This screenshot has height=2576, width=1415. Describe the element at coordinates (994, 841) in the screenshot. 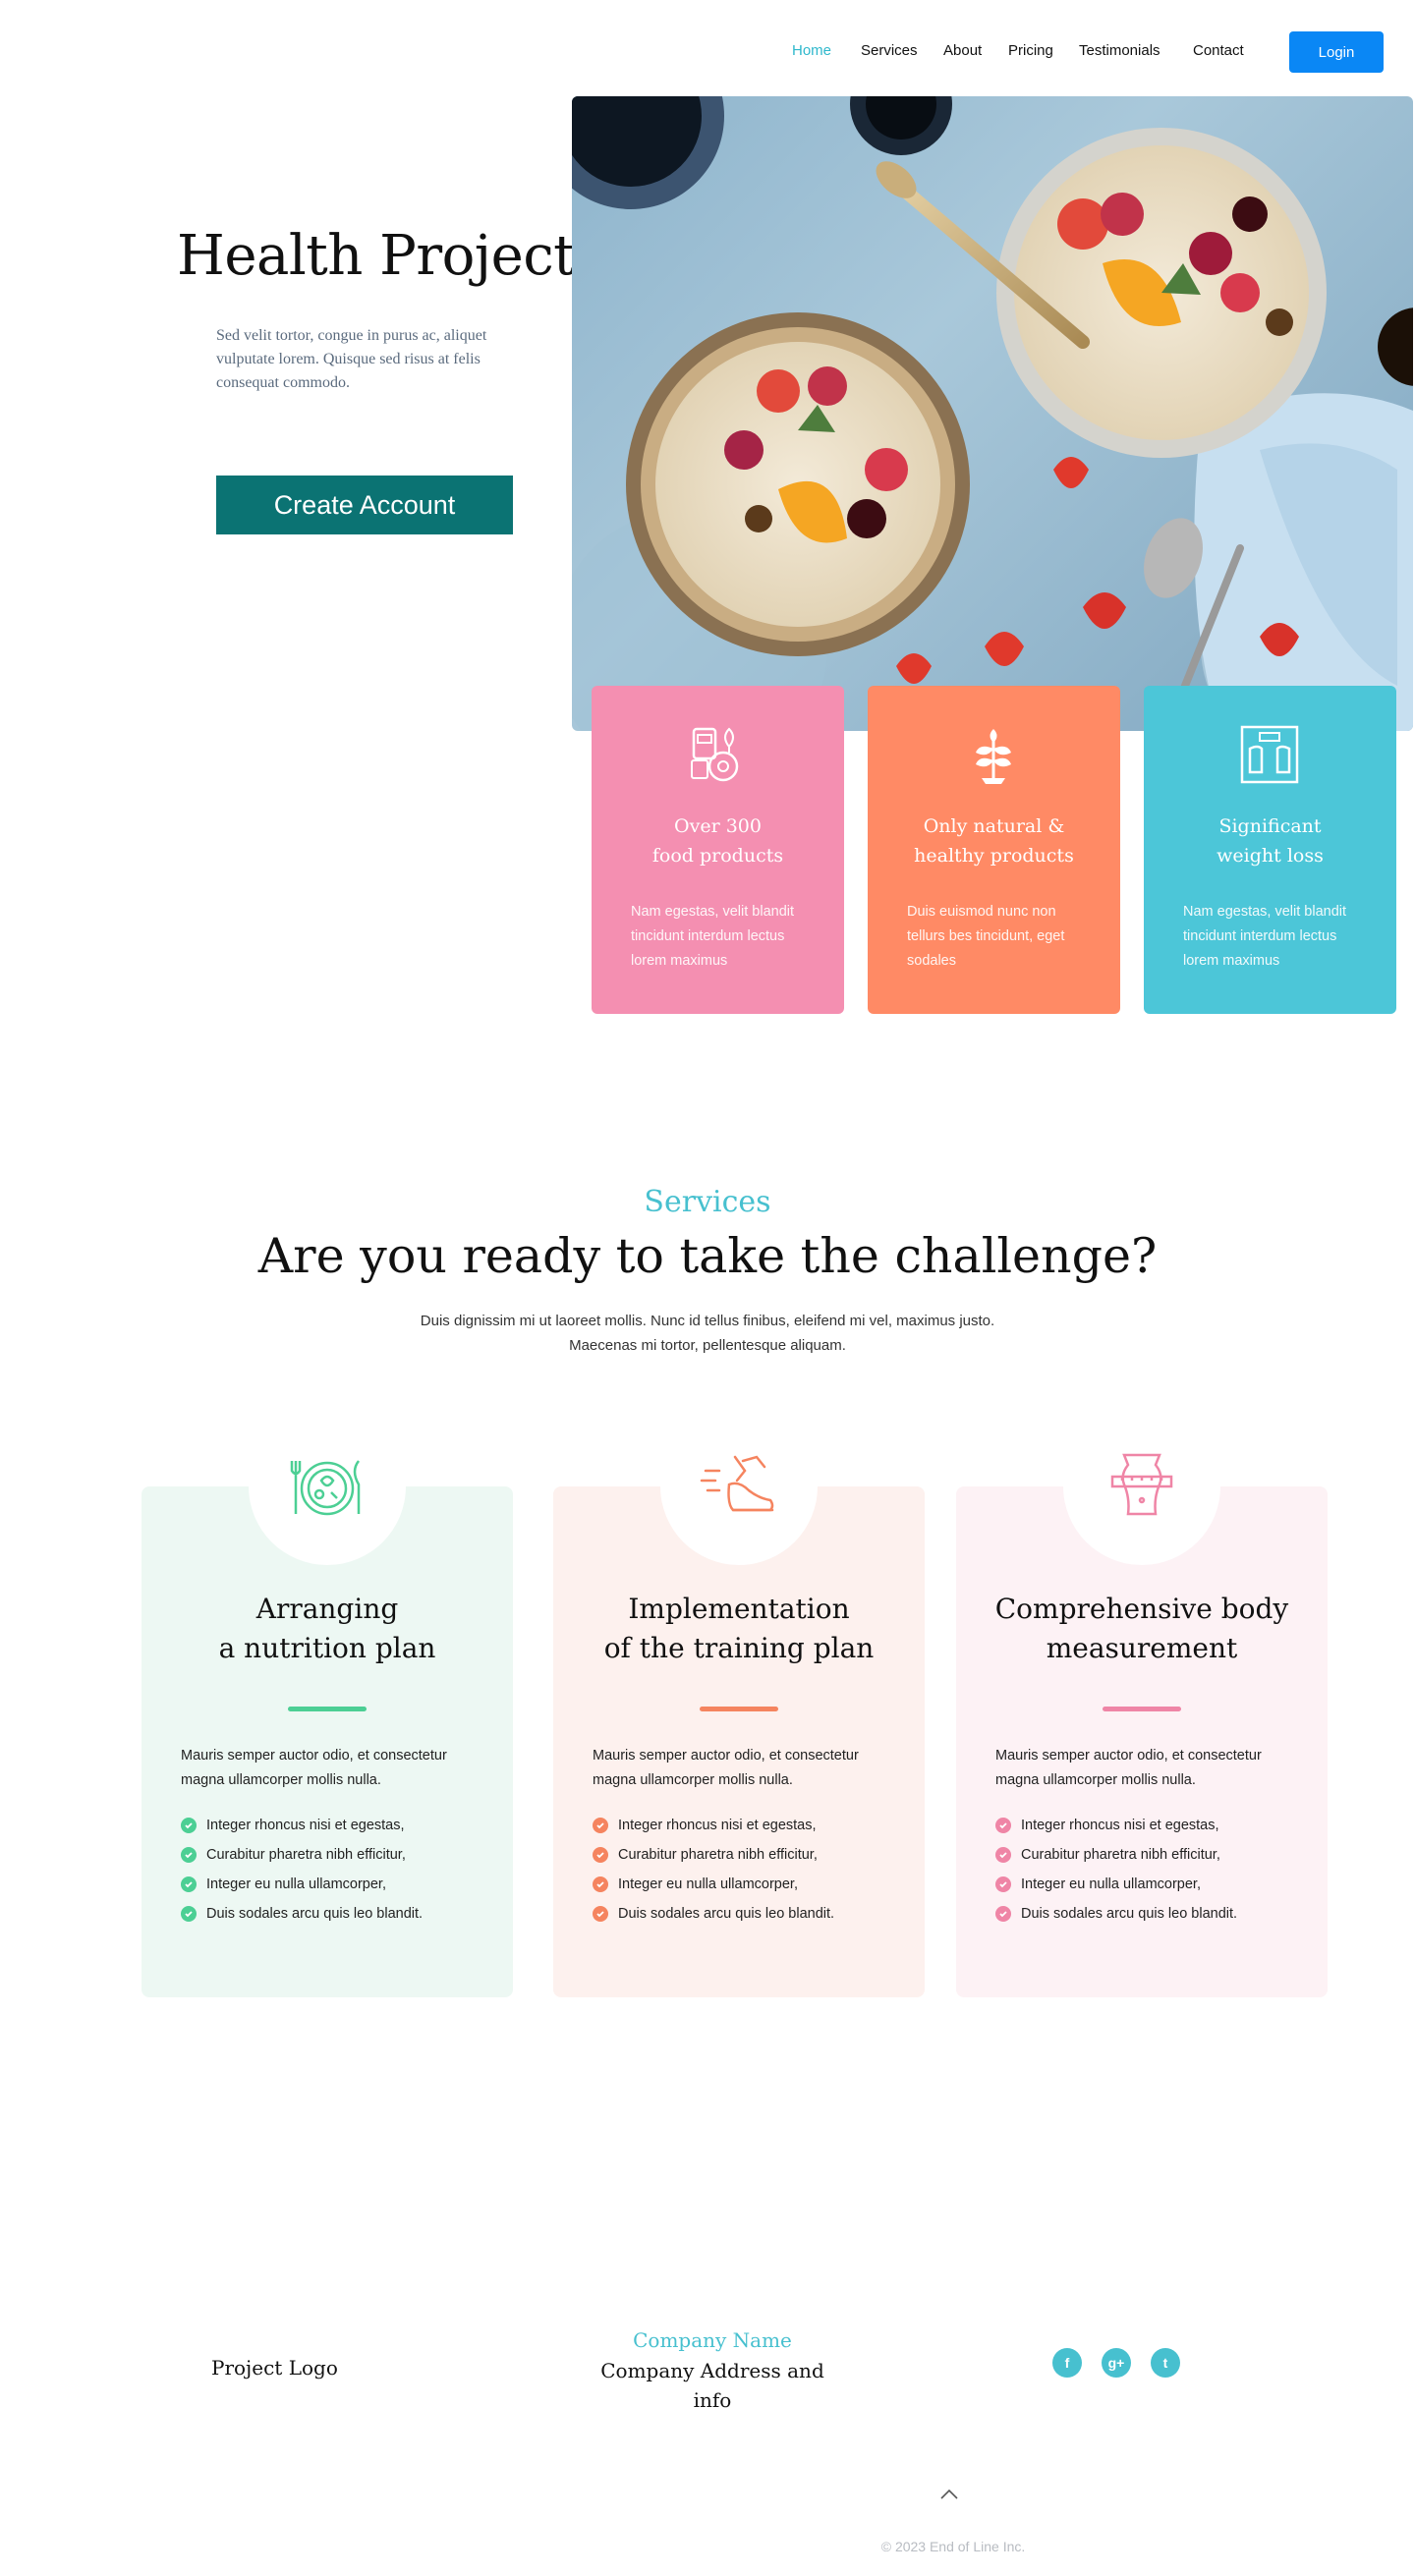

I see `feature-title: Only natural & healthy products` at that location.